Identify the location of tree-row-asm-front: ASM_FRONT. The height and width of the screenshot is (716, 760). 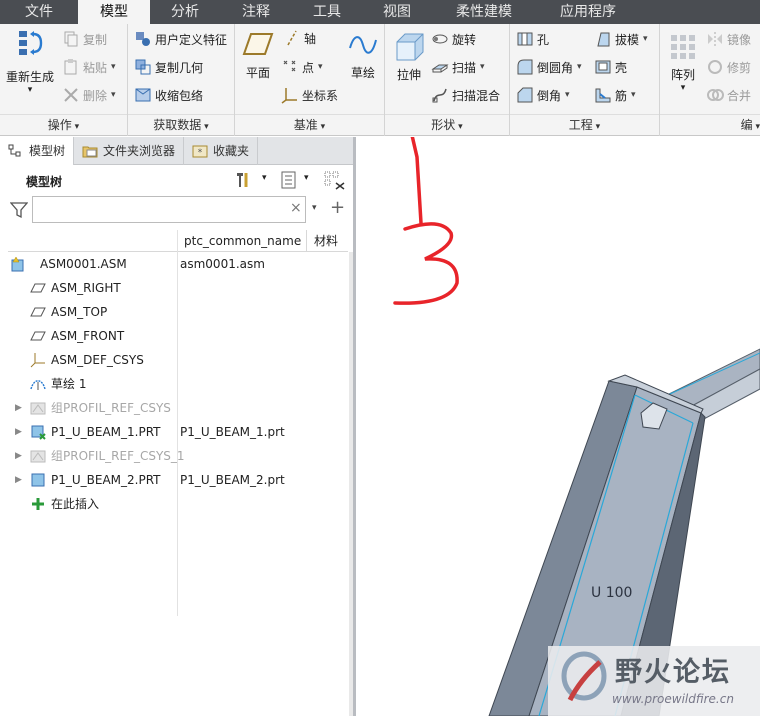
(176, 336).